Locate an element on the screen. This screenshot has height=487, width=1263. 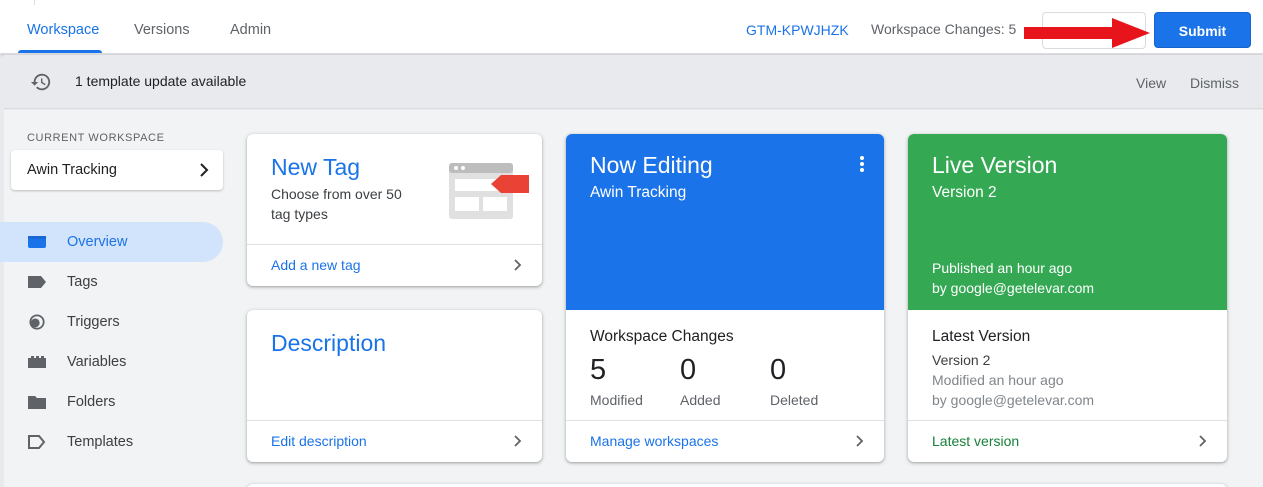
sidebar-item-variables: Variables is located at coordinates (111, 362).